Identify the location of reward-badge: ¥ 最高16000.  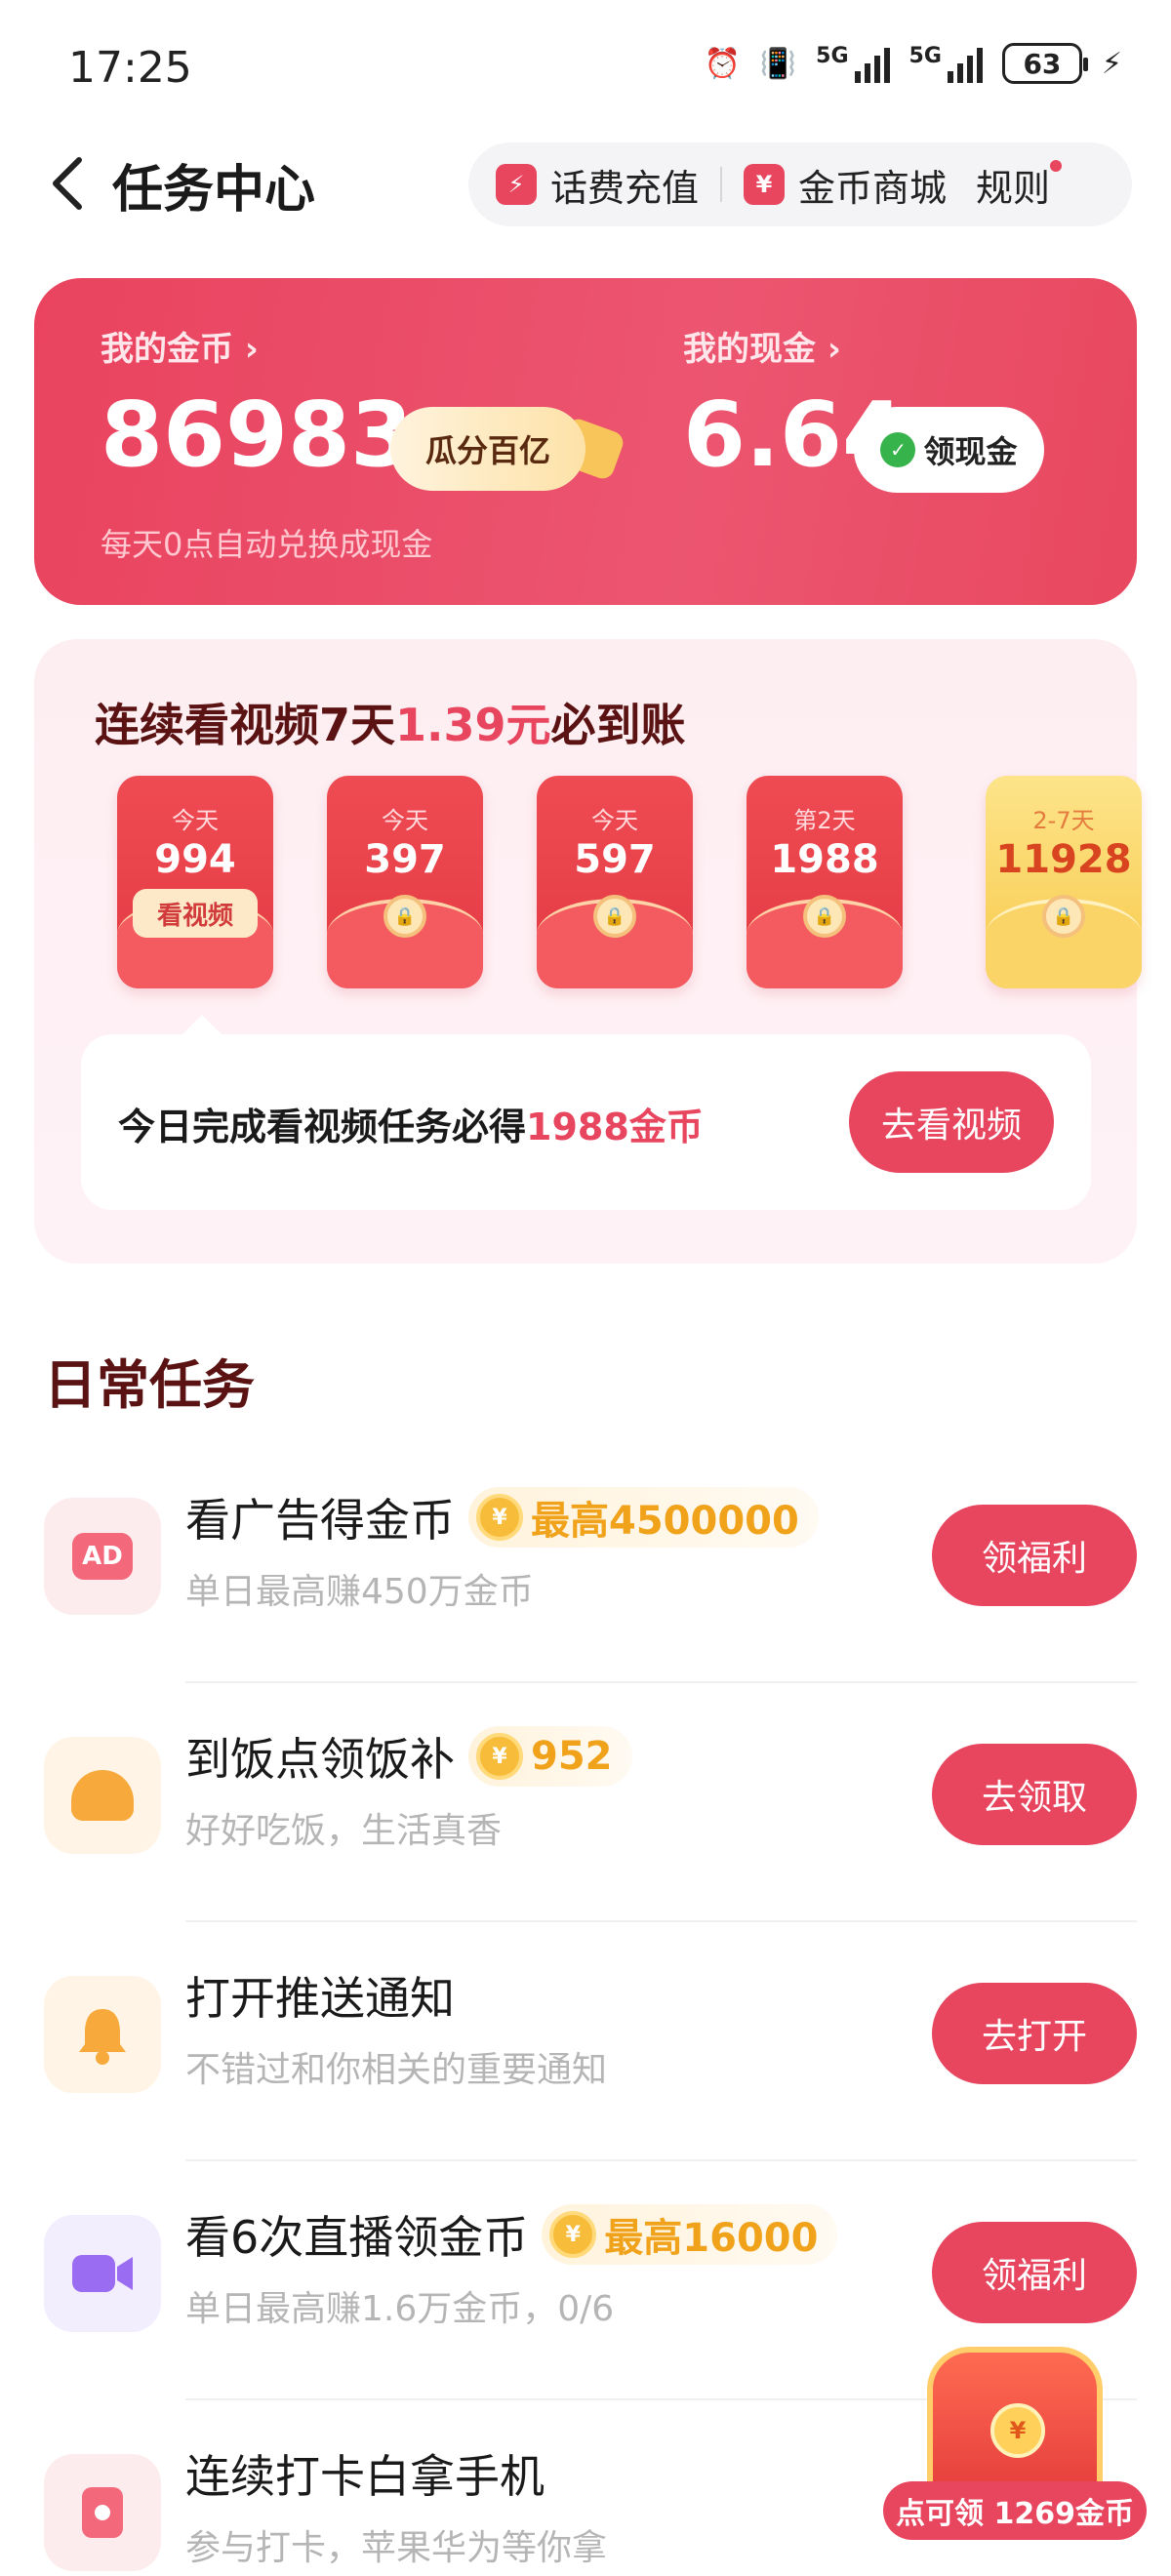
(690, 2234).